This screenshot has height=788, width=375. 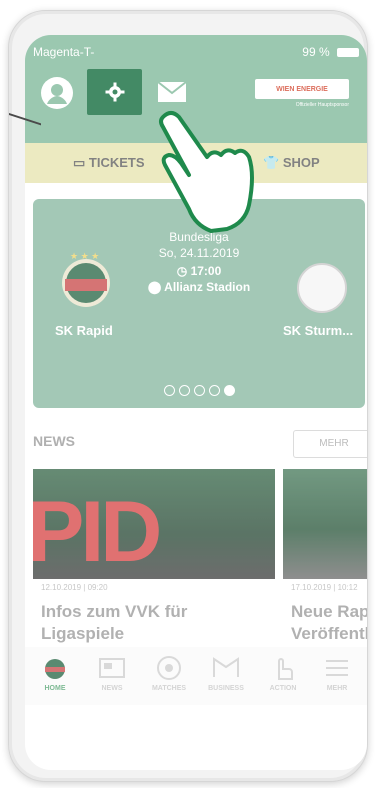 I want to click on news-title-line-2: Ligaspiele, so click(x=83, y=633).